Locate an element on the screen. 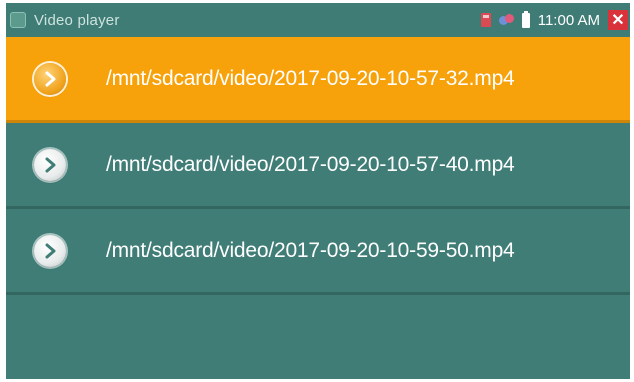 The image size is (634, 382). usb-icon is located at coordinates (506, 20).